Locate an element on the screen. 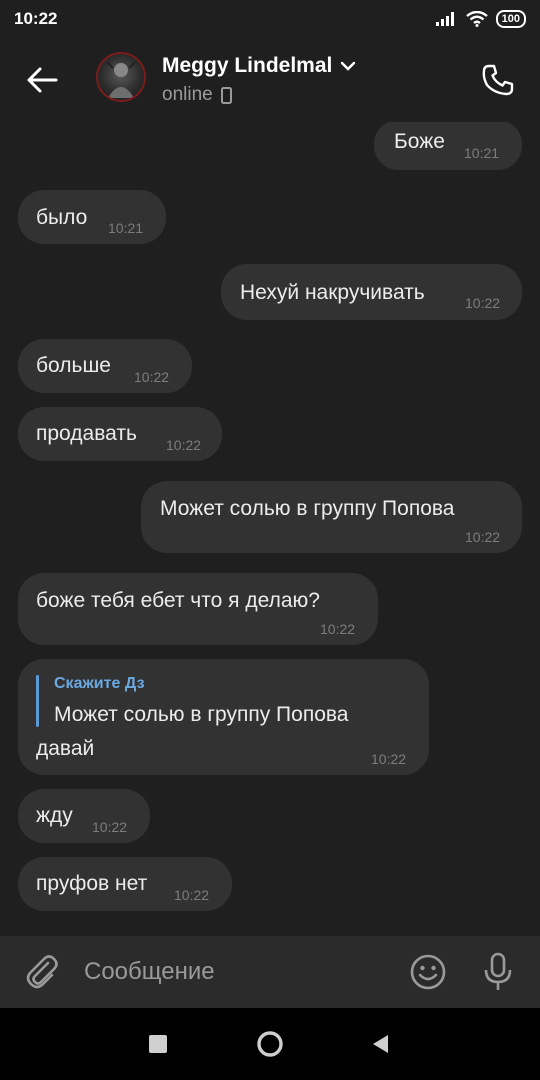 This screenshot has height=1080, width=540. composer-bar is located at coordinates (270, 972).